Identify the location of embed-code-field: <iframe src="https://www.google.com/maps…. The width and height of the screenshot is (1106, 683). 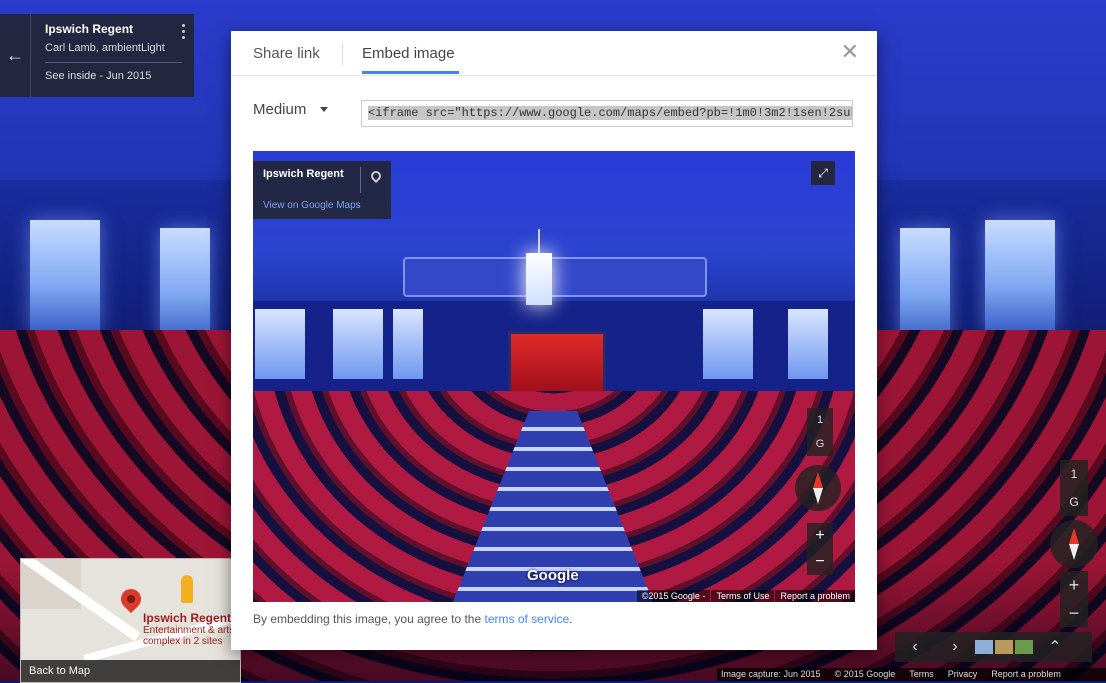
(607, 113).